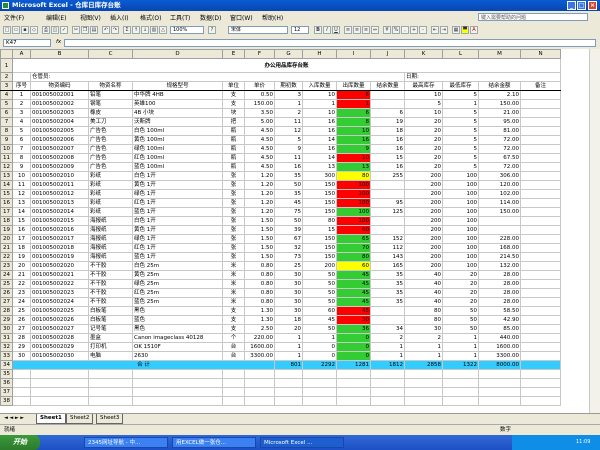 This screenshot has width=600, height=450. Describe the element at coordinates (319, 221) in the screenshot. I see `cell: 80` at that location.